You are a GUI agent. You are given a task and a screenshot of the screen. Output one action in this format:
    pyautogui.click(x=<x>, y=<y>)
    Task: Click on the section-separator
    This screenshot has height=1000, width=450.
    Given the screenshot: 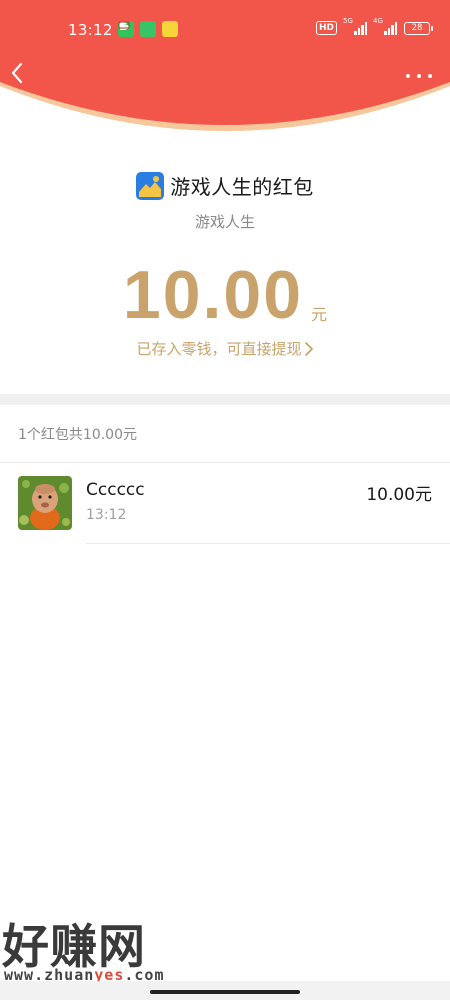 What is the action you would take?
    pyautogui.click(x=225, y=399)
    